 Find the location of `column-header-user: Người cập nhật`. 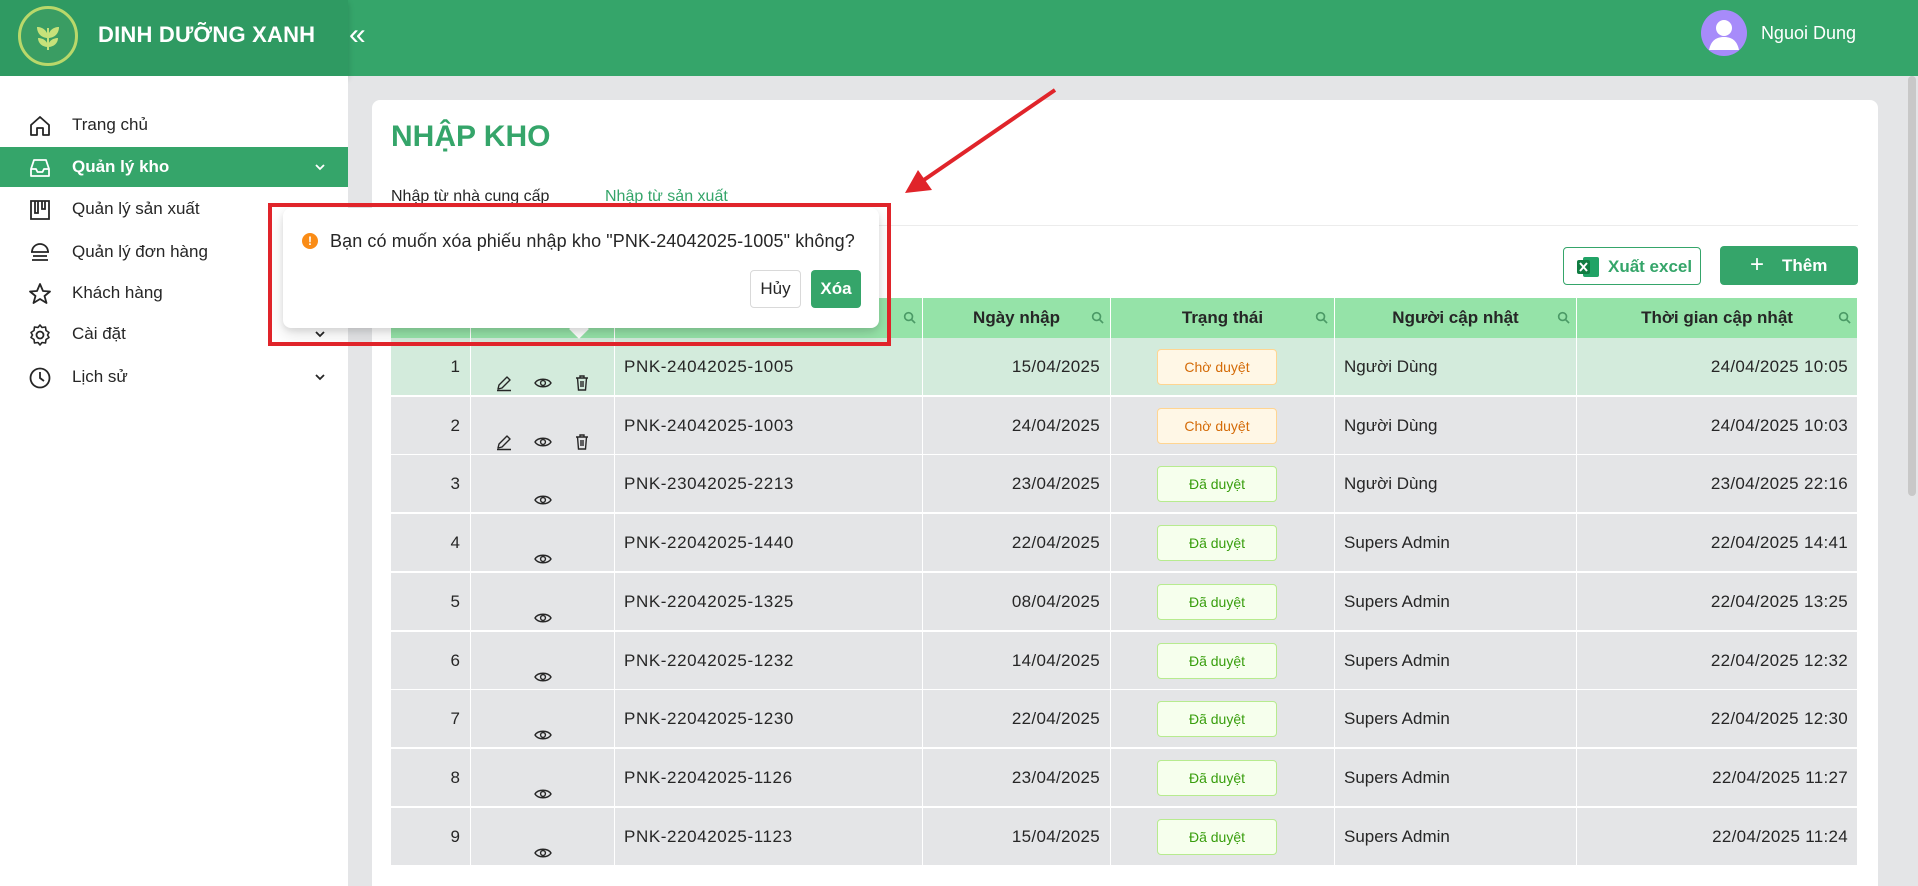

column-header-user: Người cập nhật is located at coordinates (1456, 318).